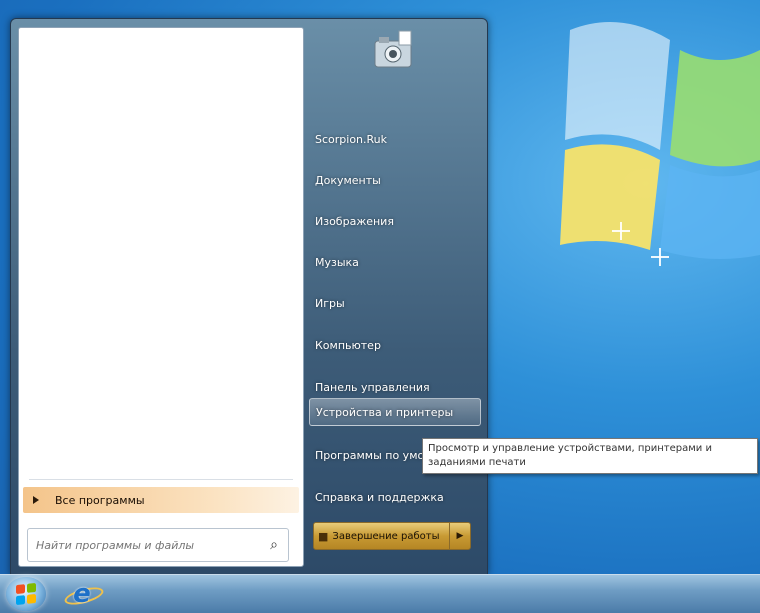 This screenshot has width=760, height=613. Describe the element at coordinates (385, 412) in the screenshot. I see `menu-item-label: Устройства и принтеры` at that location.